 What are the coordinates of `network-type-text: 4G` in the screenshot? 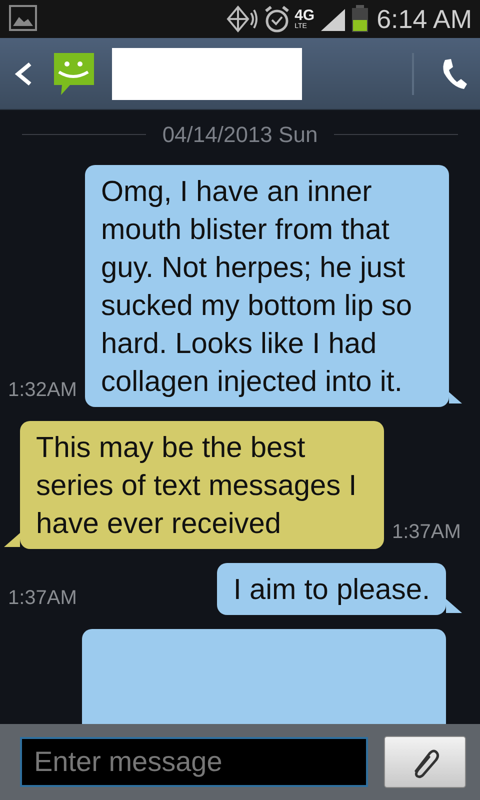 It's located at (304, 15).